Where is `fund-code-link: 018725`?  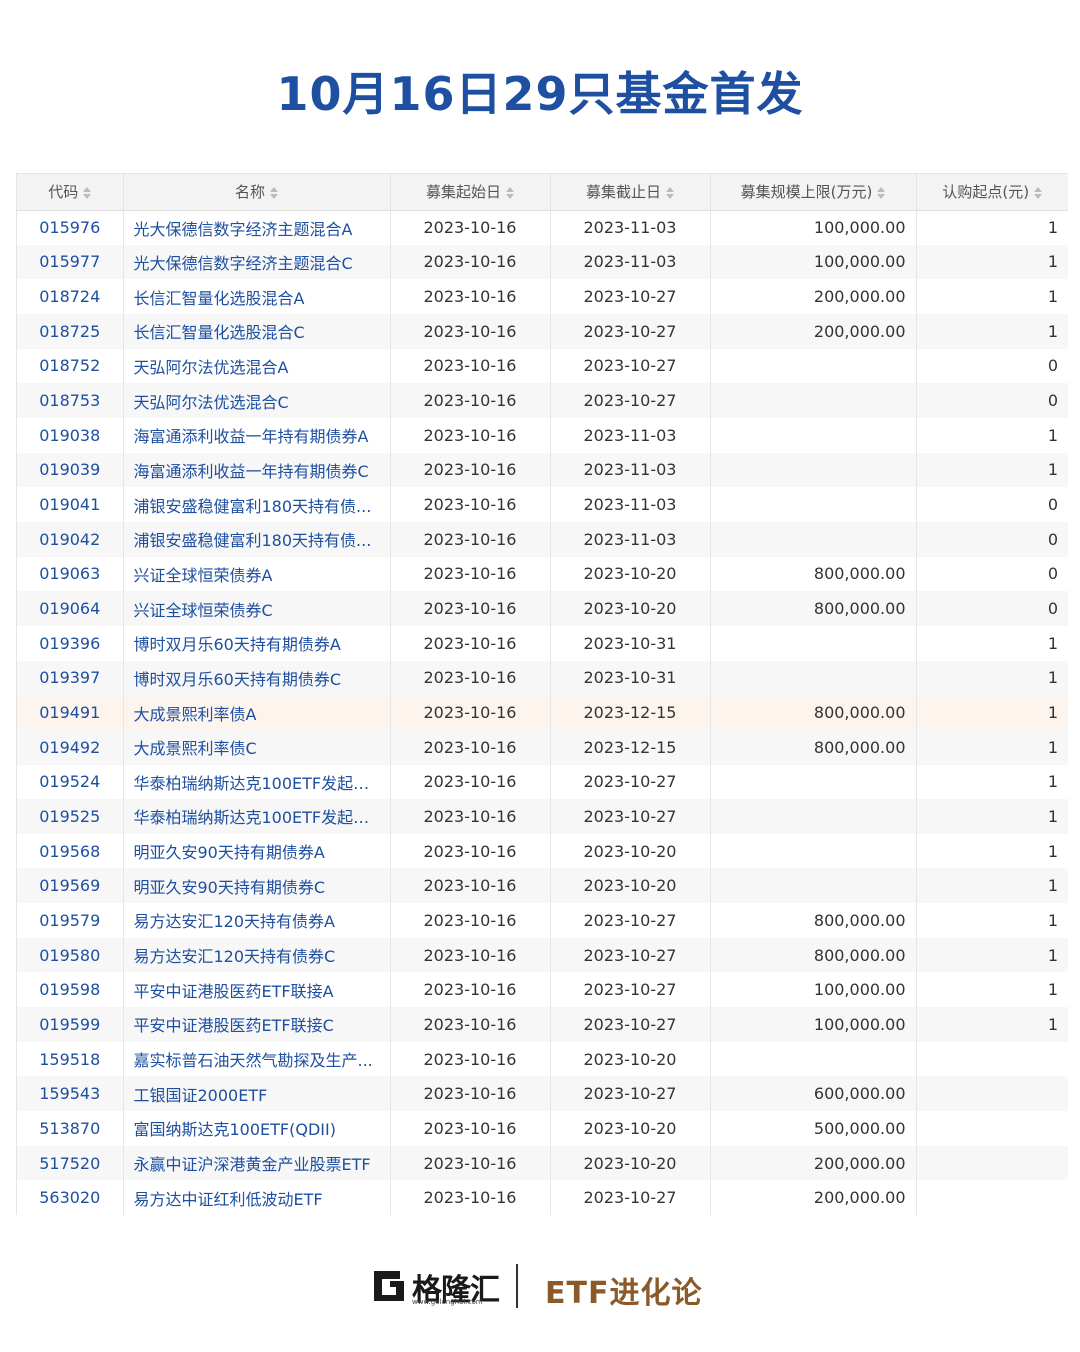 fund-code-link: 018725 is located at coordinates (70, 331).